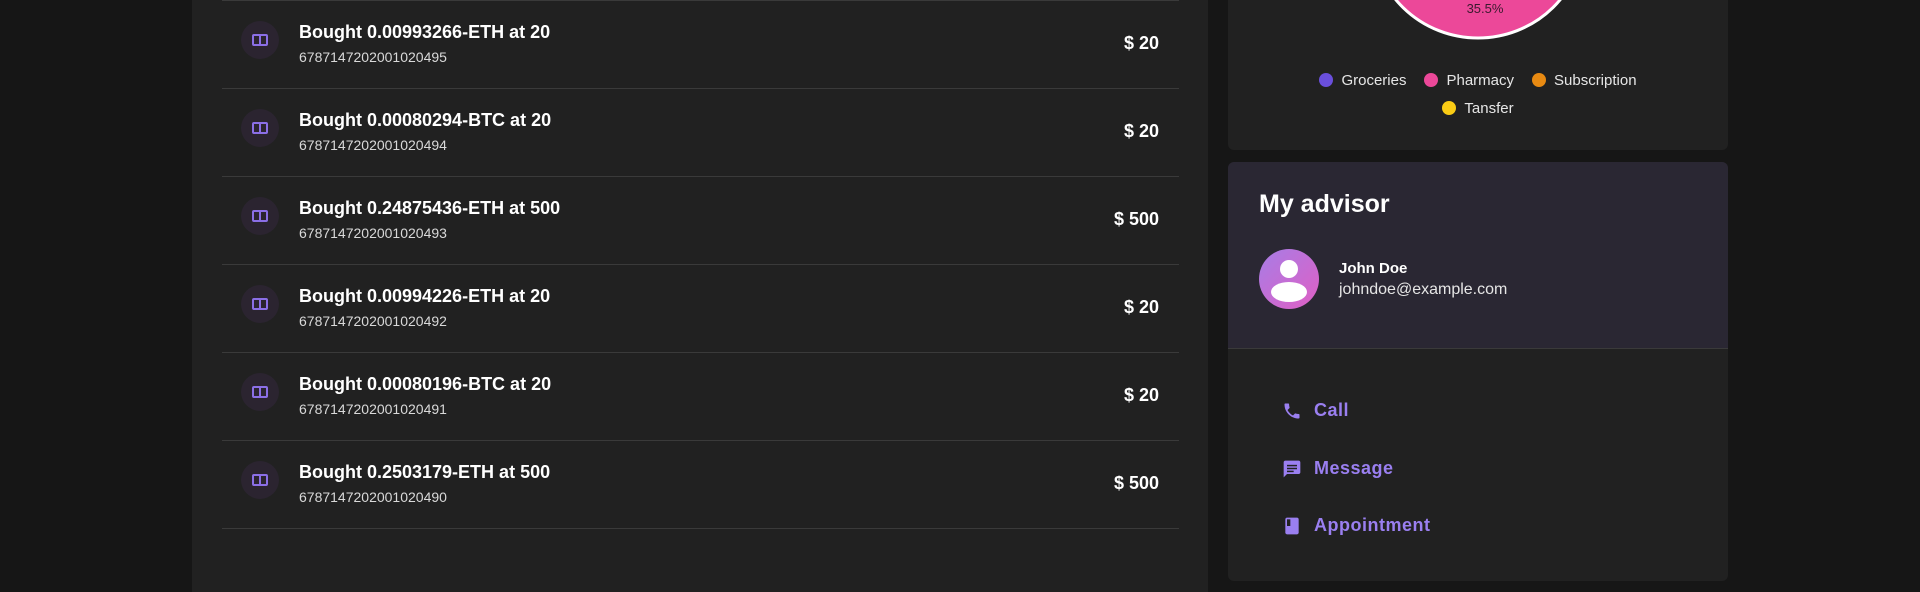 The height and width of the screenshot is (592, 1920). What do you see at coordinates (1372, 525) in the screenshot?
I see `appointment-label: Appointment` at bounding box center [1372, 525].